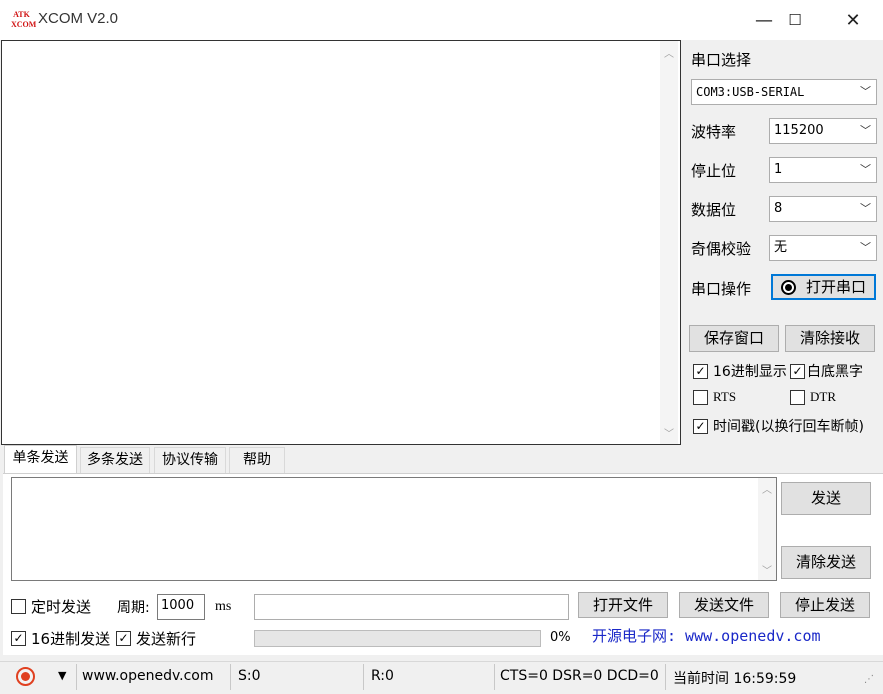 The height and width of the screenshot is (694, 883). I want to click on parity-select: 无 ﹀, so click(823, 248).